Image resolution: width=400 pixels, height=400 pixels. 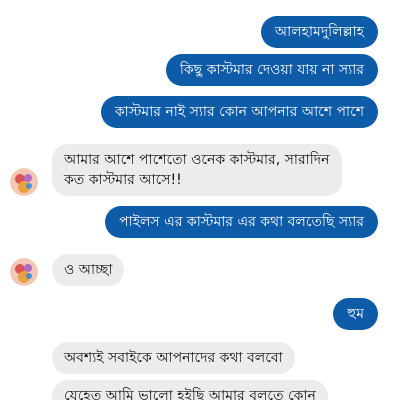 I want to click on message-incoming: যেহেতু আমি ভালো হইছি আমার বলতে কোন, so click(x=190, y=390).